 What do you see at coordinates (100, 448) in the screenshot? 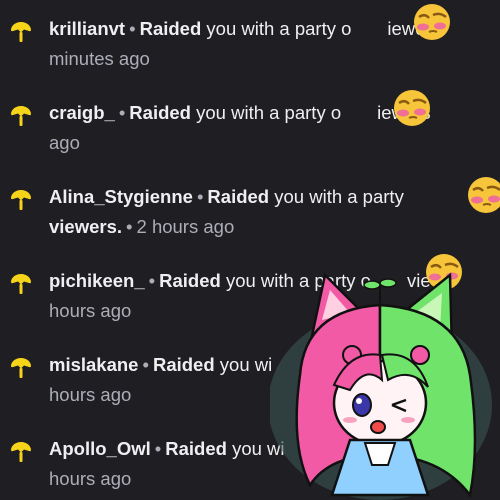
I see `raider-username: Apollo_Owl` at bounding box center [100, 448].